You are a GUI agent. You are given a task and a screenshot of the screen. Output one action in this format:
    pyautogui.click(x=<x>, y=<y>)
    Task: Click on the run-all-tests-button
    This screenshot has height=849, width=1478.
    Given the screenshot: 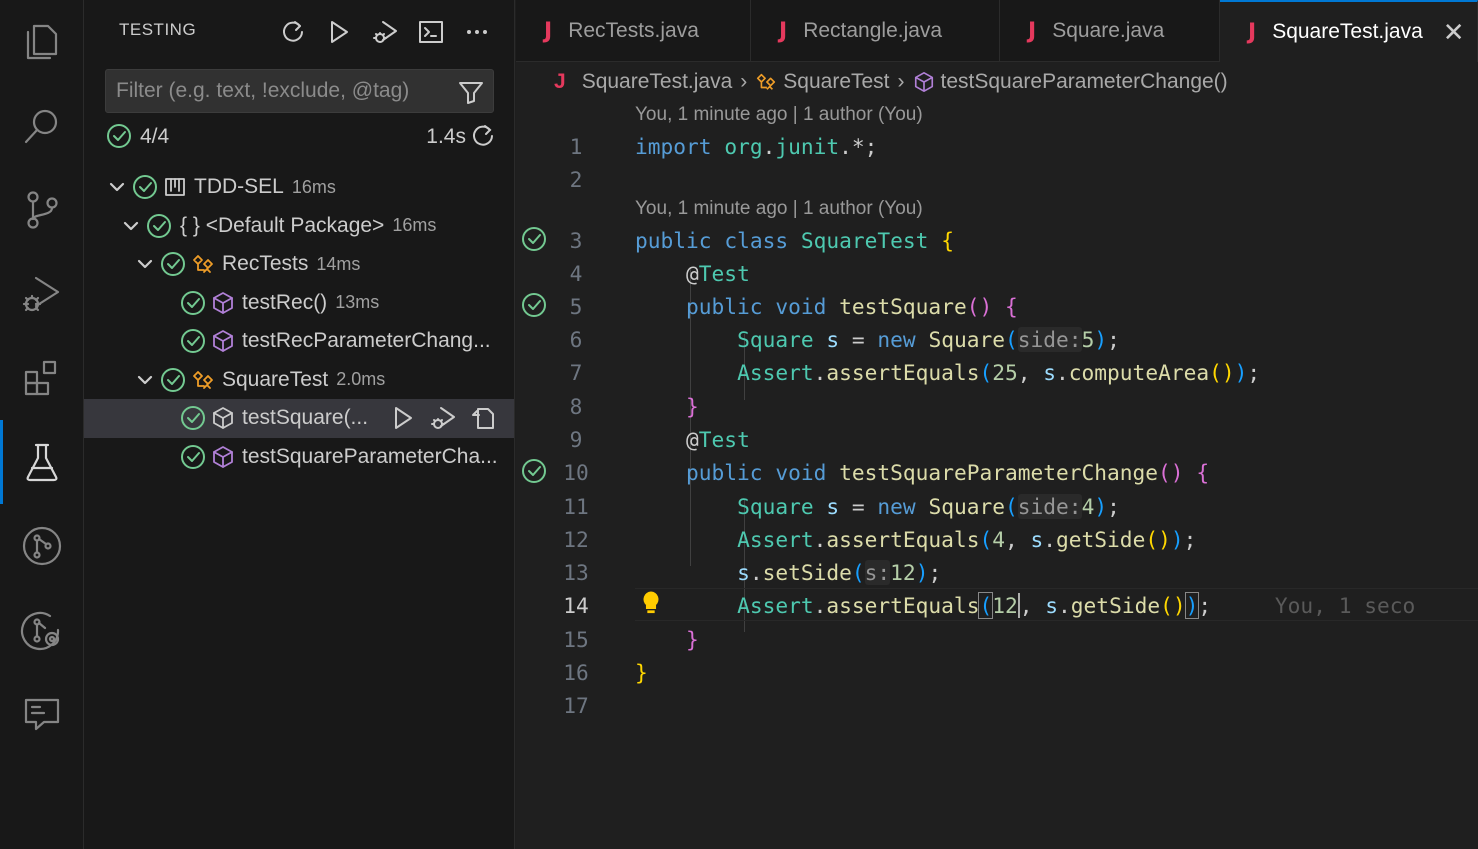 What is the action you would take?
    pyautogui.click(x=339, y=32)
    